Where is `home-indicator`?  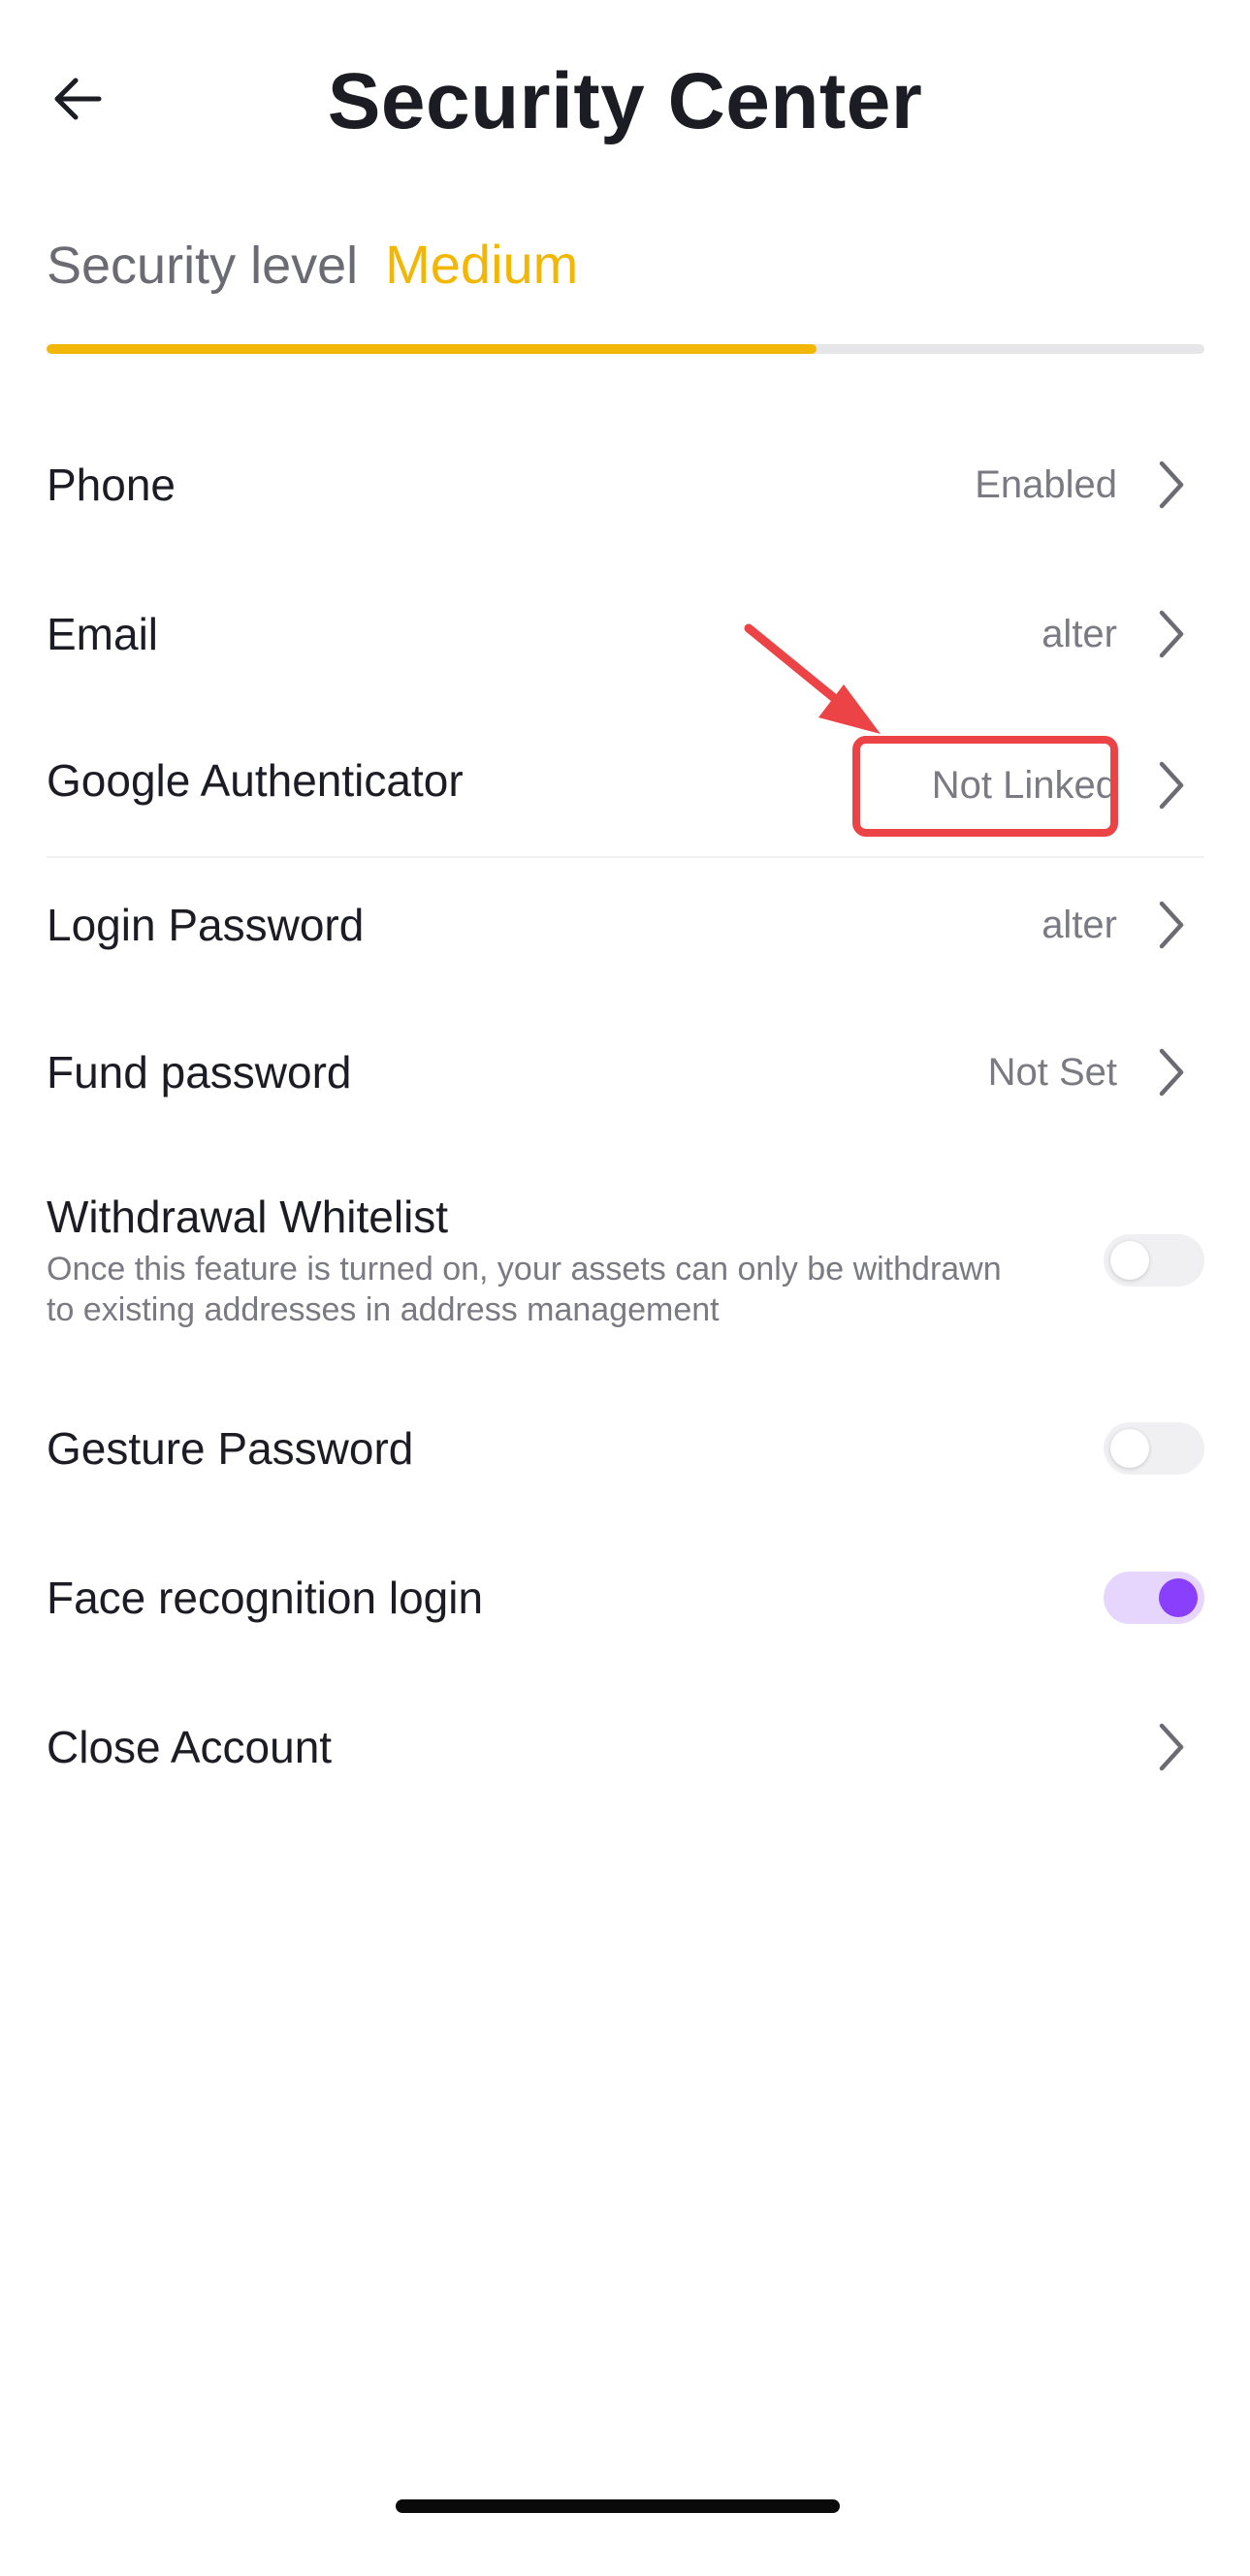 home-indicator is located at coordinates (618, 2506).